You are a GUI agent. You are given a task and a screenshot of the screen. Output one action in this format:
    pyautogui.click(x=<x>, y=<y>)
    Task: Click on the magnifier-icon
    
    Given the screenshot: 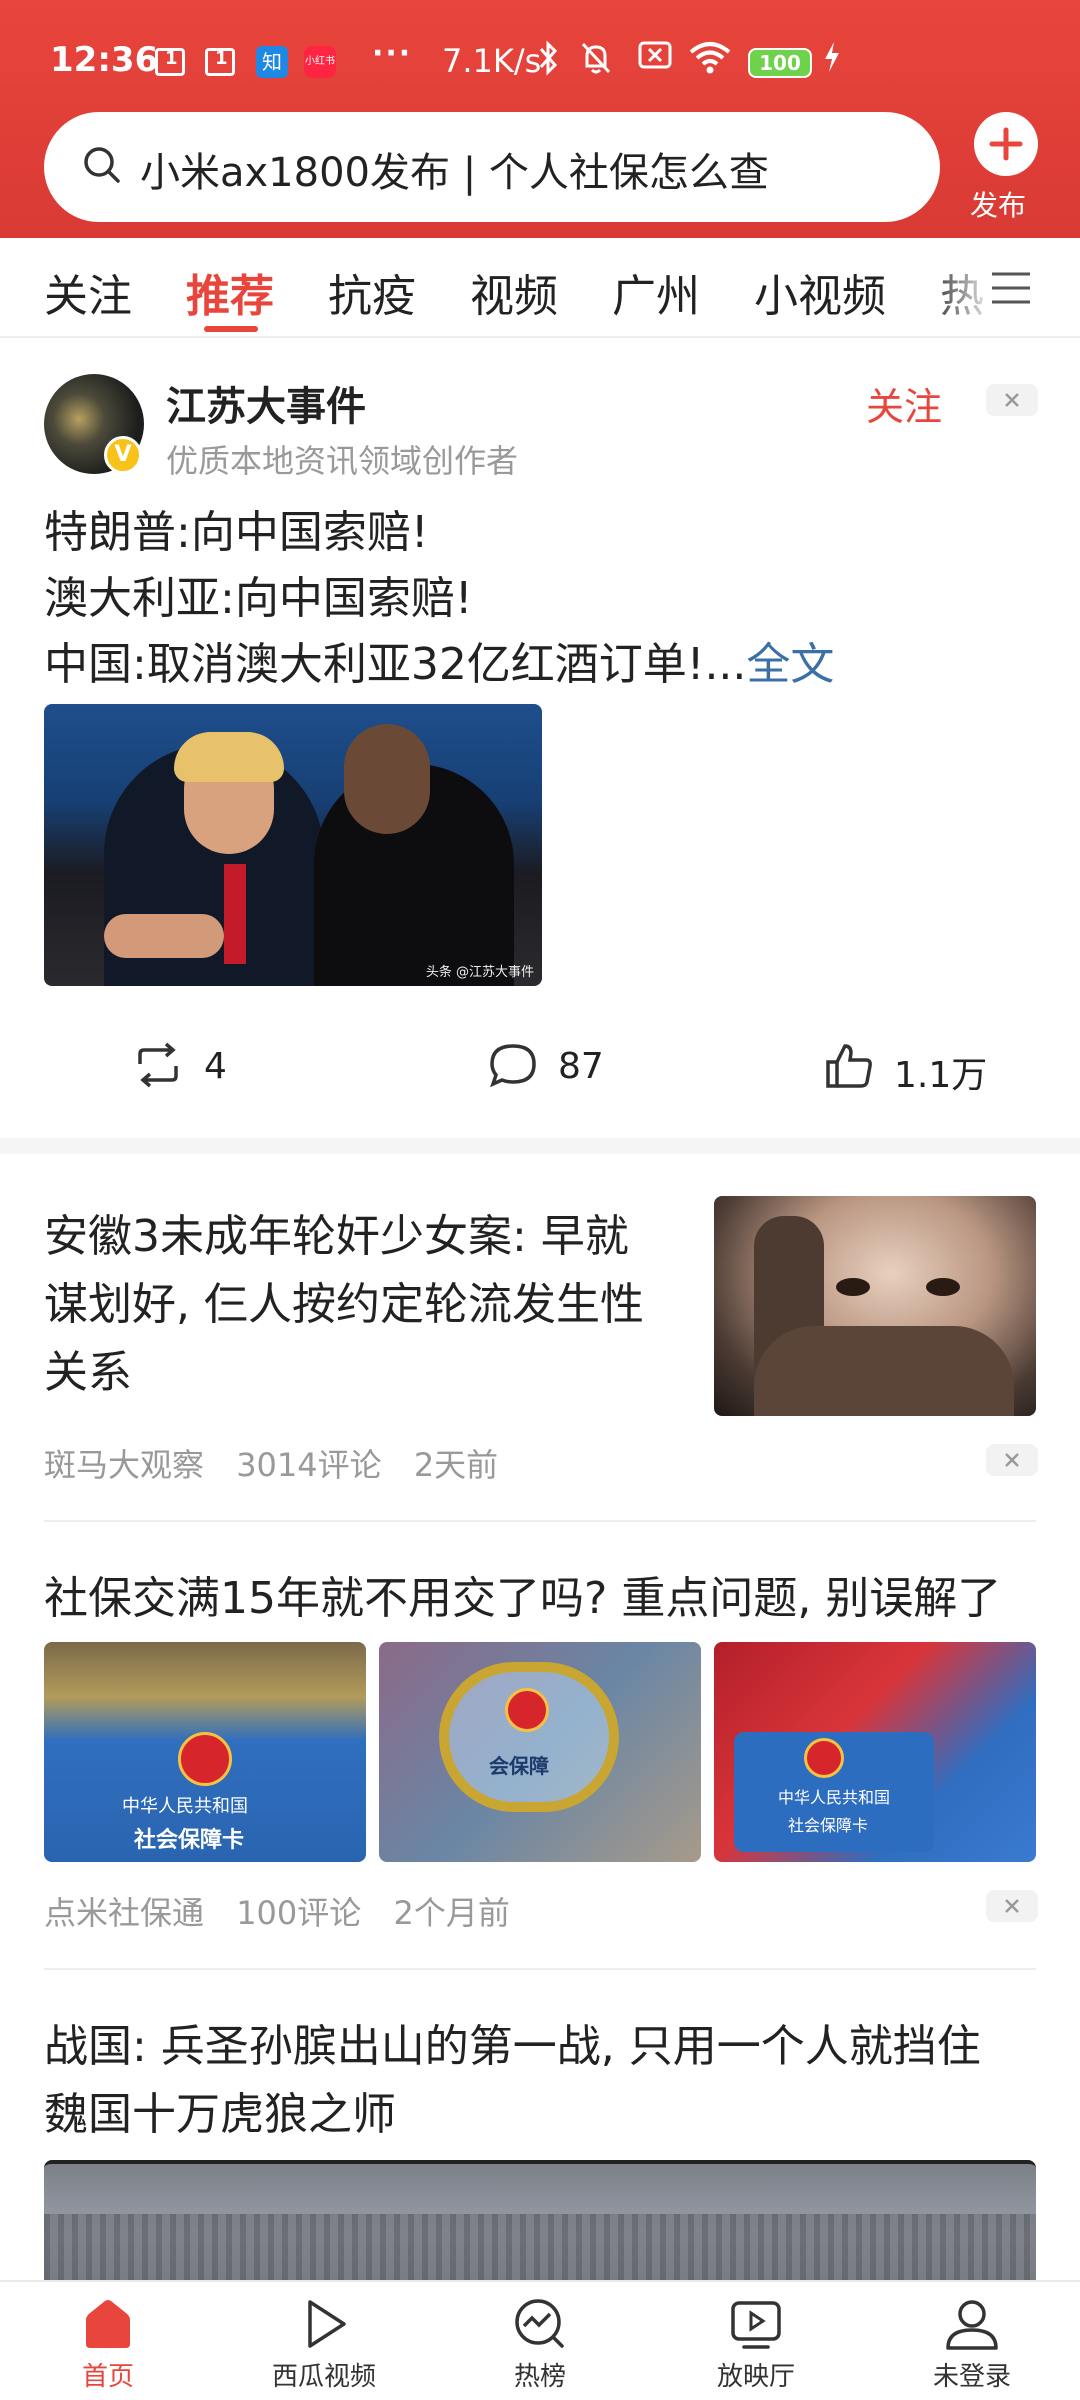 What is the action you would take?
    pyautogui.click(x=529, y=1737)
    